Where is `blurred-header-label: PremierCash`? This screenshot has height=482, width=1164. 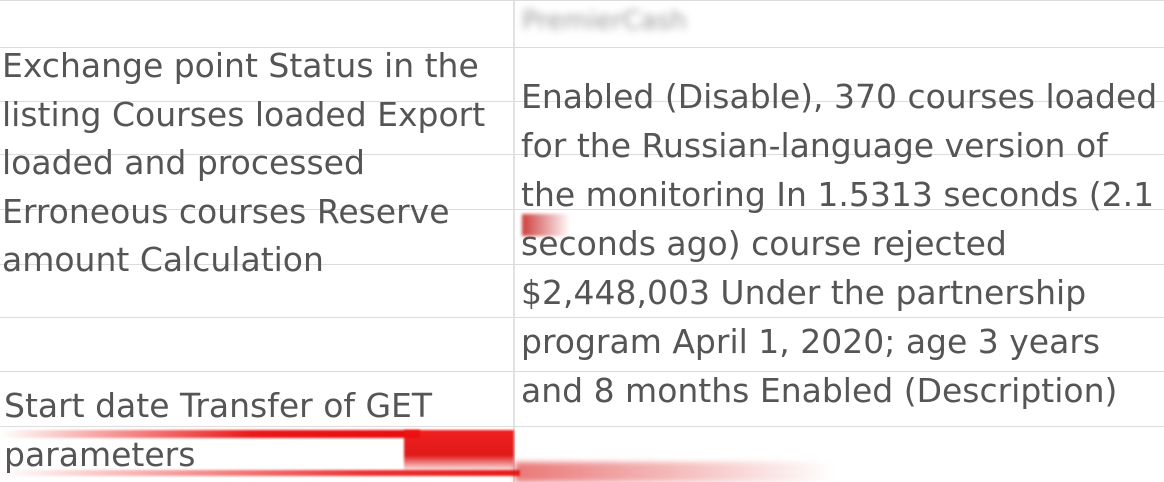 blurred-header-label: PremierCash is located at coordinates (604, 21).